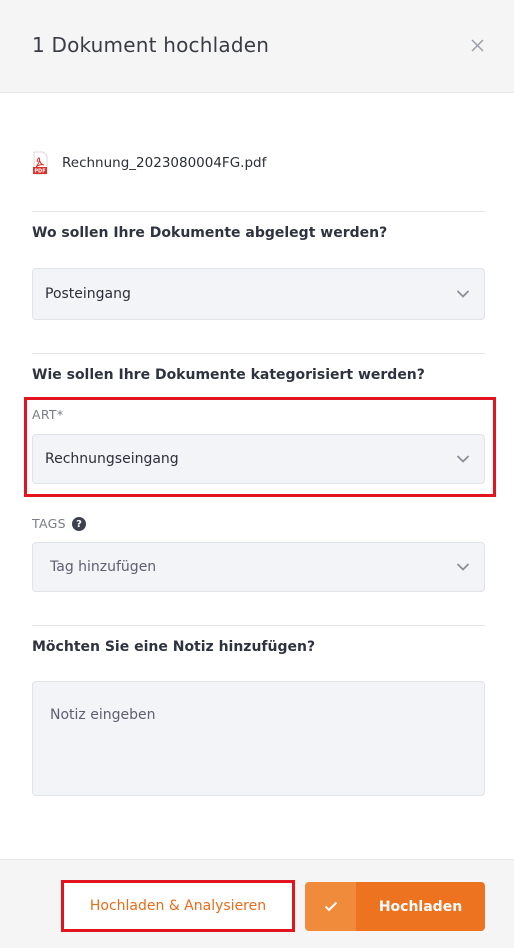 Image resolution: width=514 pixels, height=948 pixels. What do you see at coordinates (88, 294) in the screenshot?
I see `location-select-value: Posteingang` at bounding box center [88, 294].